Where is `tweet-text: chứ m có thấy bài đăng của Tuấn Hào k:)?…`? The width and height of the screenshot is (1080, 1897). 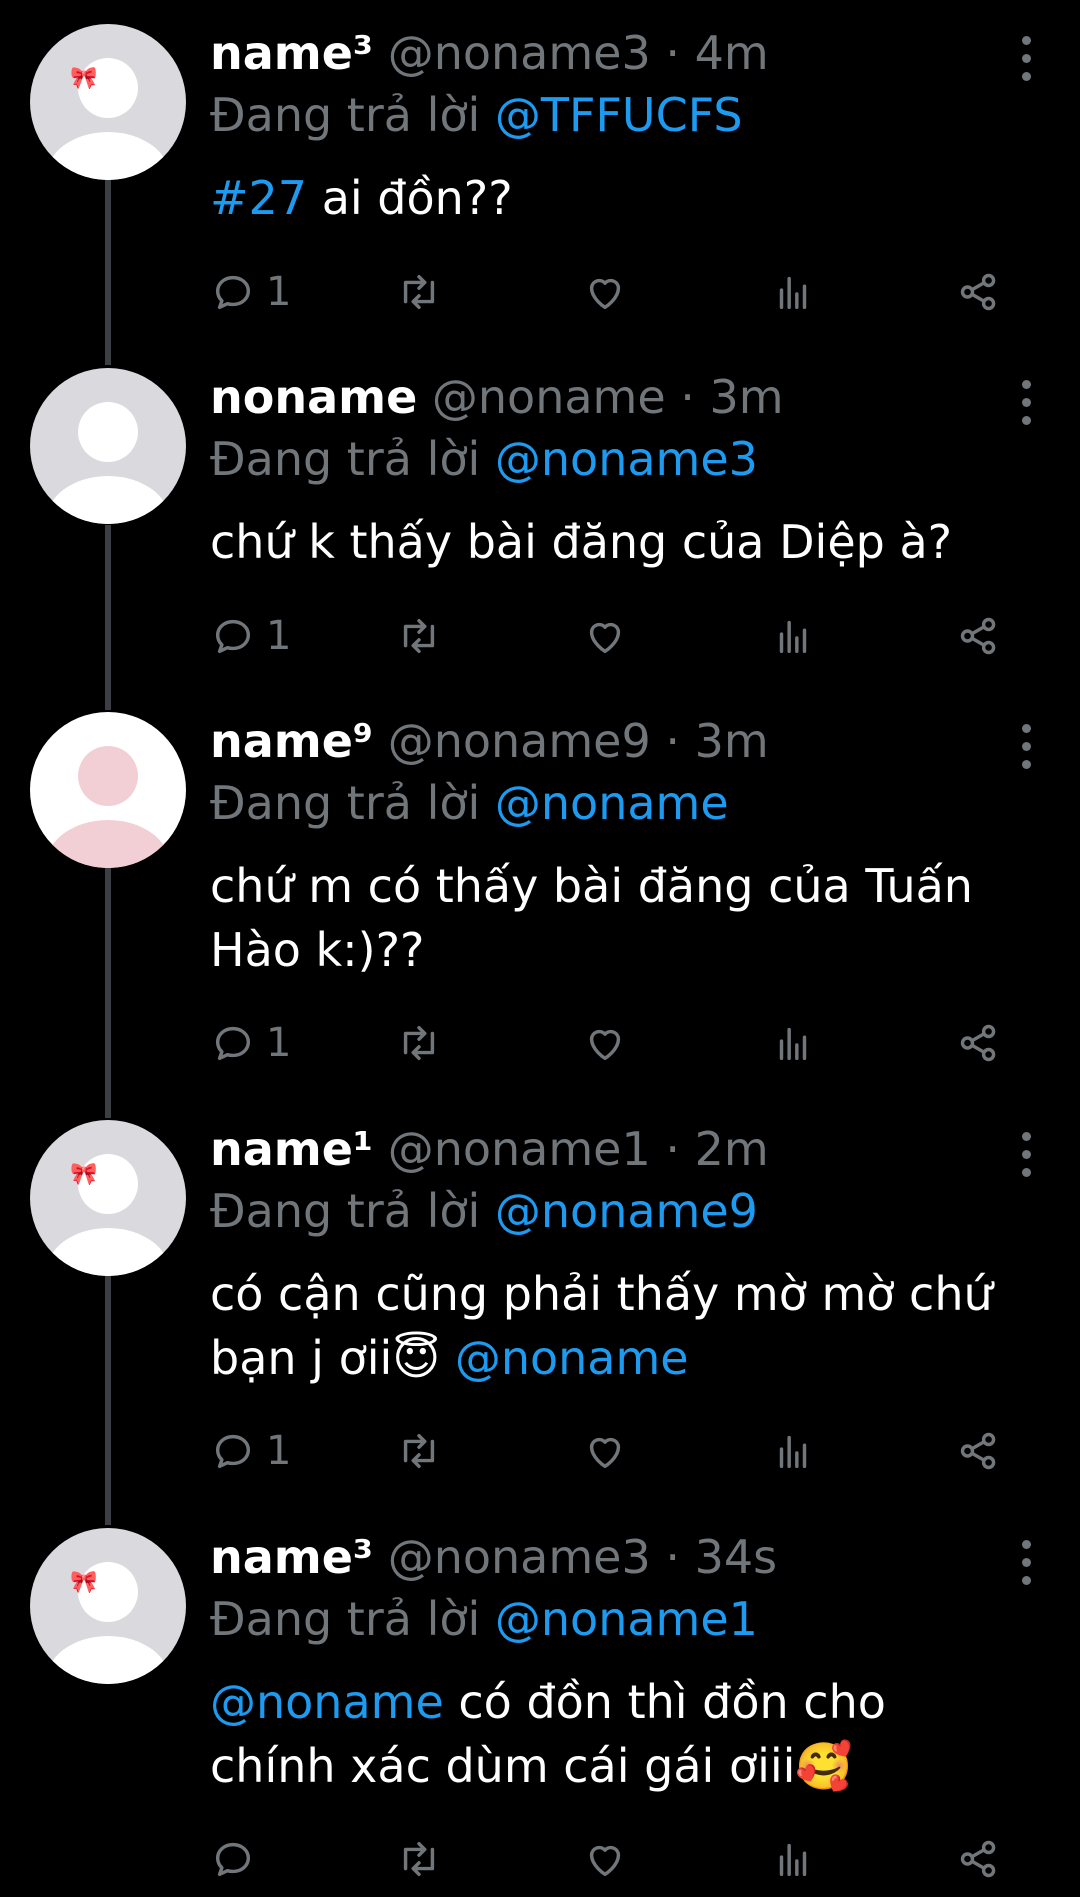 tweet-text: chứ m có thấy bài đăng của Tuấn Hào k:)?… is located at coordinates (630, 918).